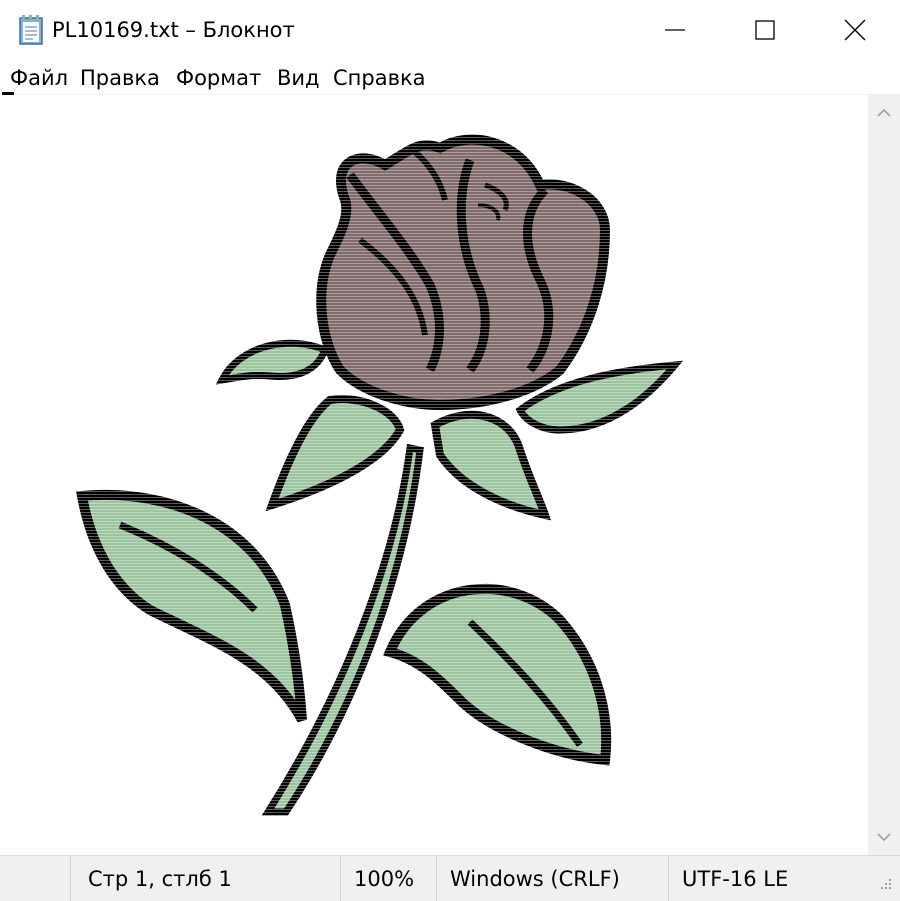 Image resolution: width=900 pixels, height=901 pixels. Describe the element at coordinates (450, 77) in the screenshot. I see `menu-bar: Файл Правка Формат Вид Справка` at that location.